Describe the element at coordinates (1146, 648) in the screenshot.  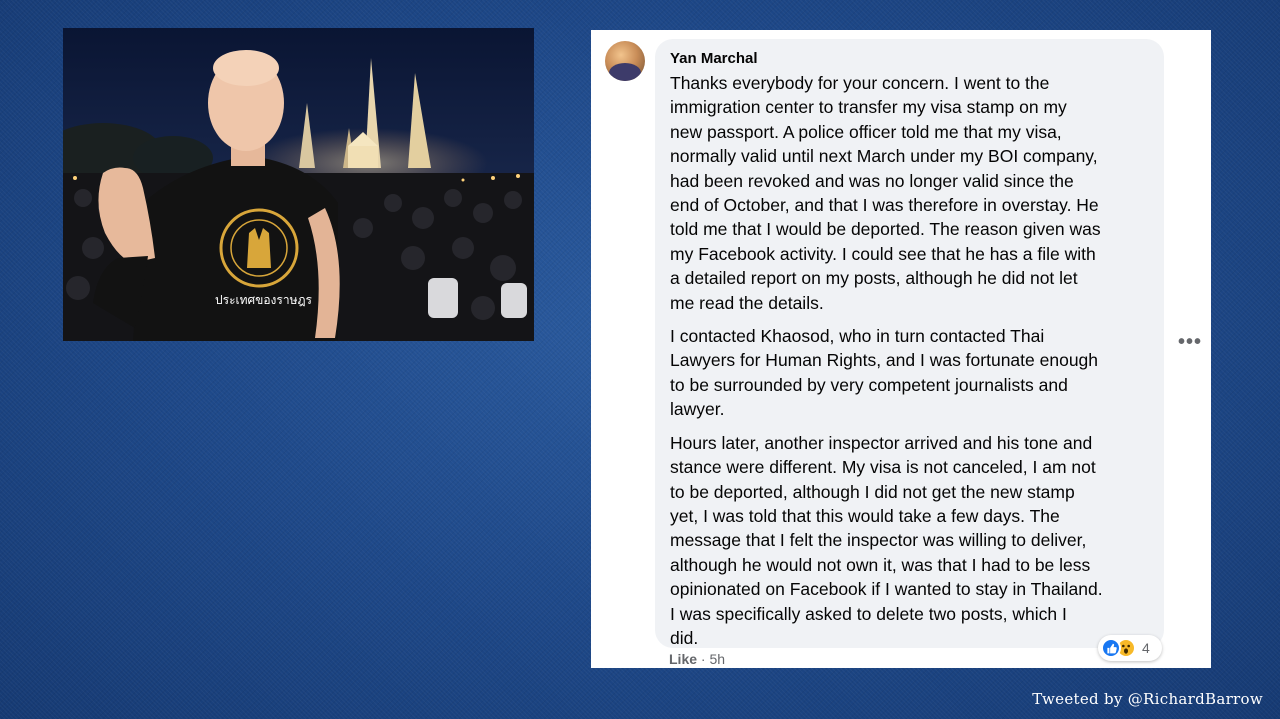
I see `reaction-count: 4` at that location.